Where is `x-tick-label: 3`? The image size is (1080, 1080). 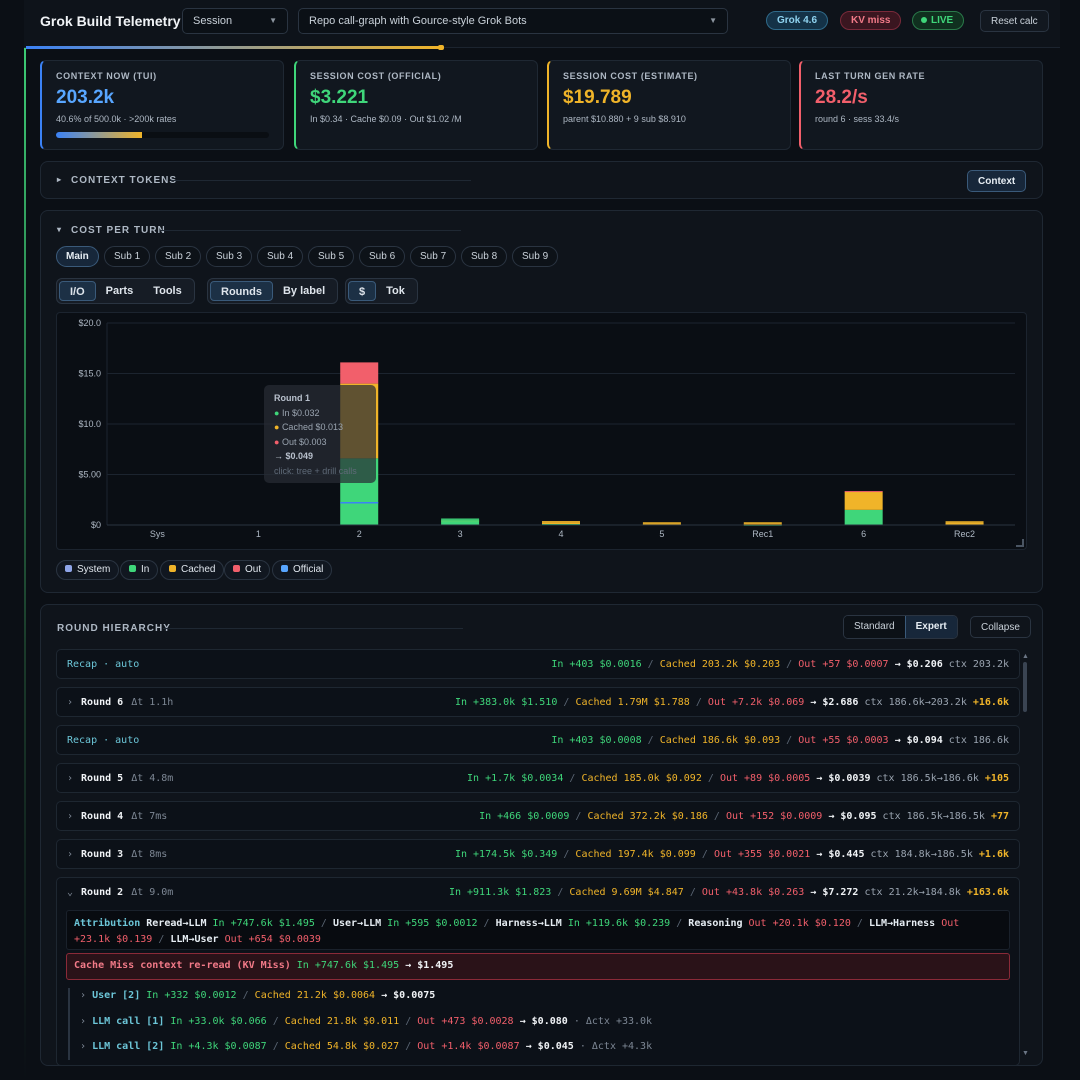 x-tick-label: 3 is located at coordinates (460, 534).